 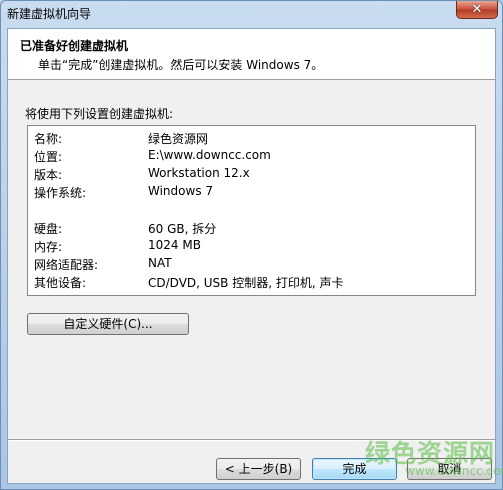 What do you see at coordinates (60, 283) in the screenshot?
I see `summary-label: 其他设备:` at bounding box center [60, 283].